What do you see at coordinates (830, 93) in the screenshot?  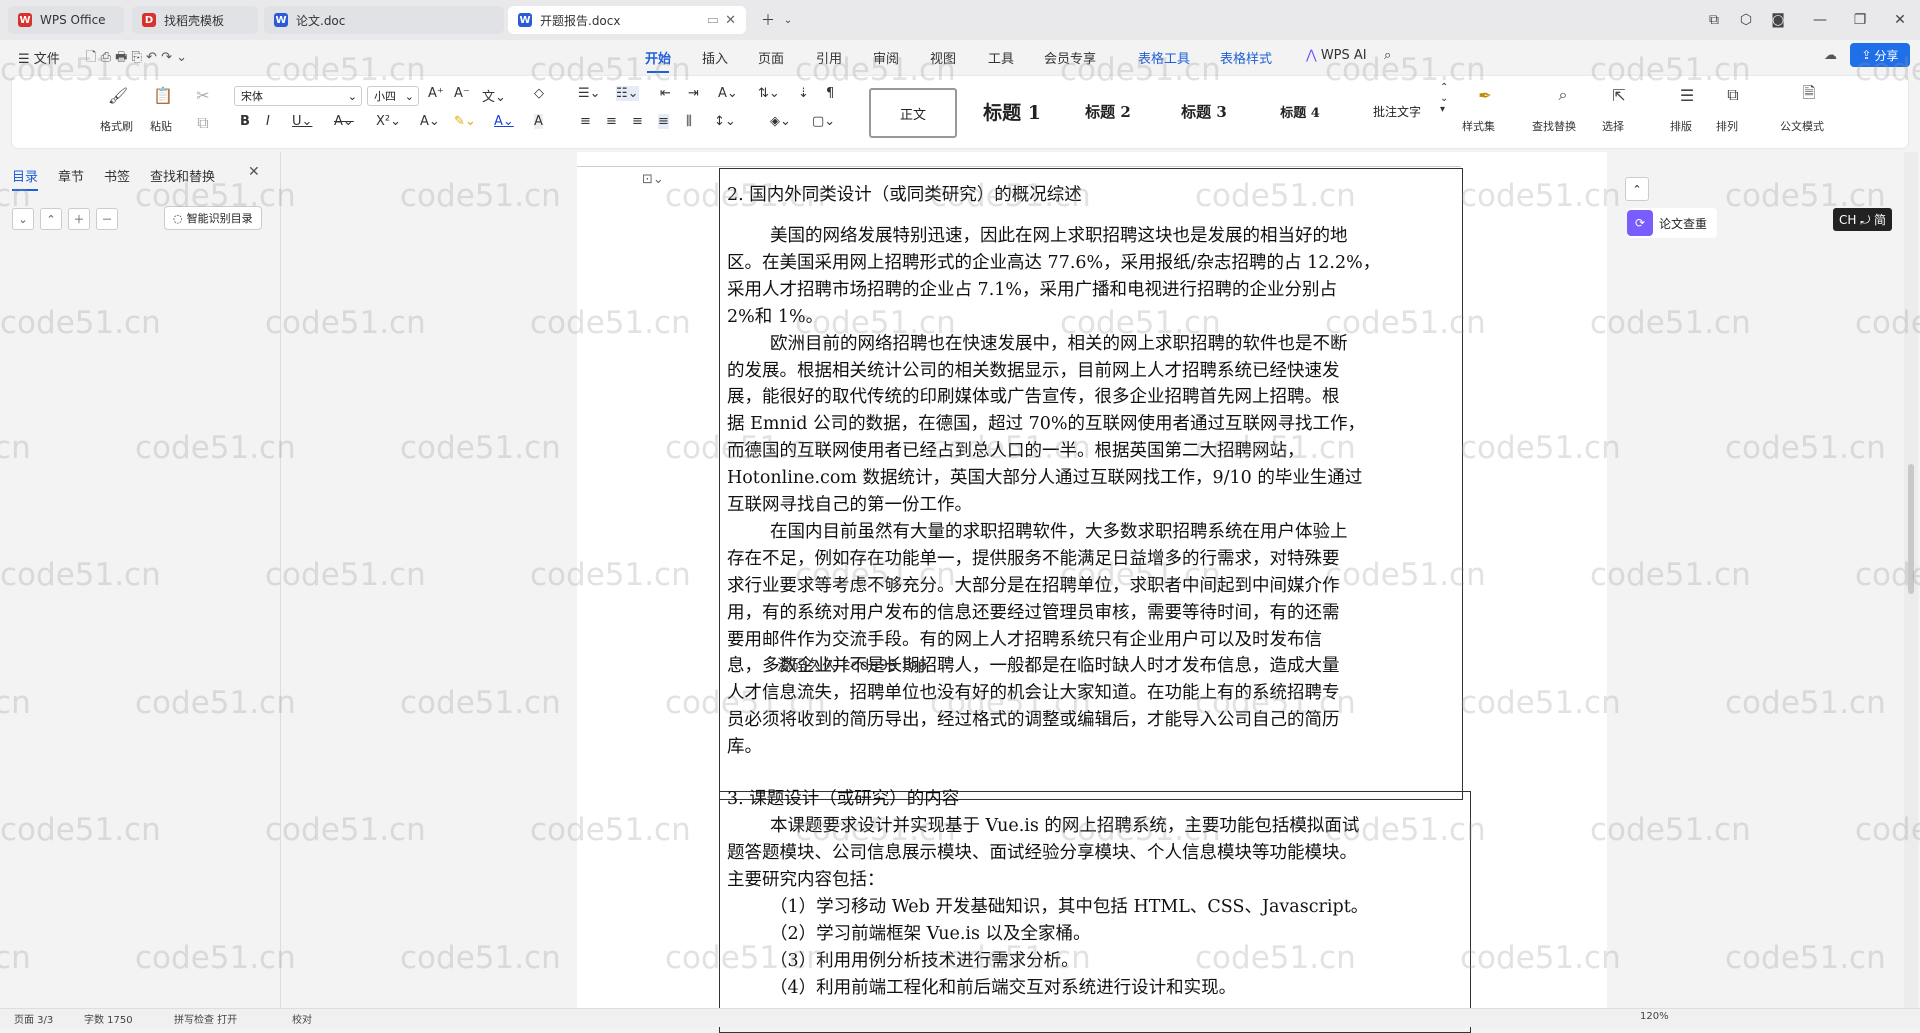 I see `show-marks-icon: ¶` at bounding box center [830, 93].